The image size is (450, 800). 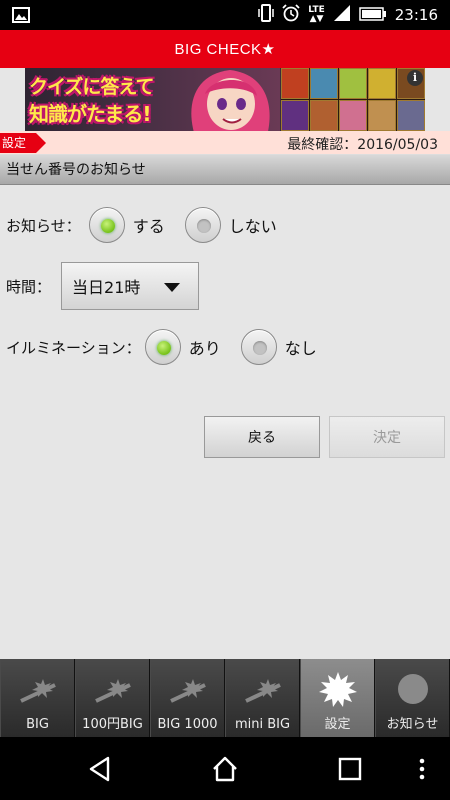 What do you see at coordinates (73, 347) in the screenshot?
I see `illumination-label: イルミネーション：` at bounding box center [73, 347].